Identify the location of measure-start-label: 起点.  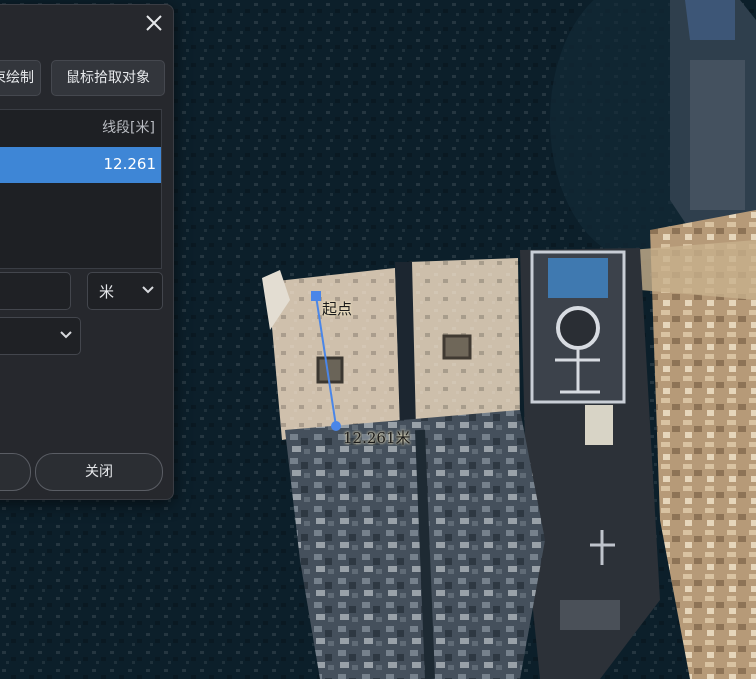
(337, 309).